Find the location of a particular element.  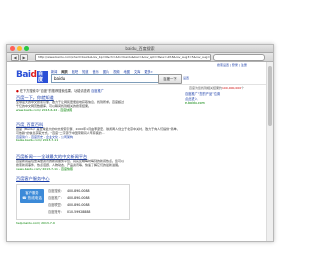

result-url: news.baidu.com/ 2013-7-11 - 百度快照 is located at coordinates (99, 169).